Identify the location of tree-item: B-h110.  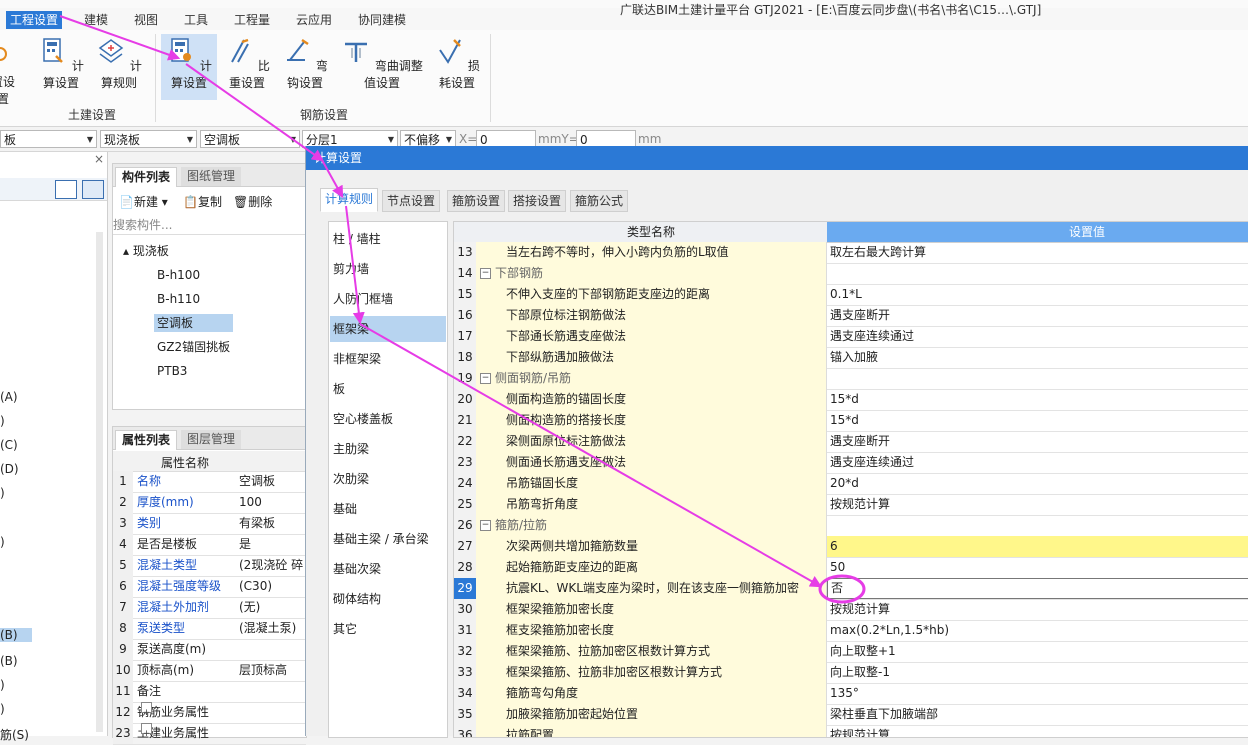
(178, 299).